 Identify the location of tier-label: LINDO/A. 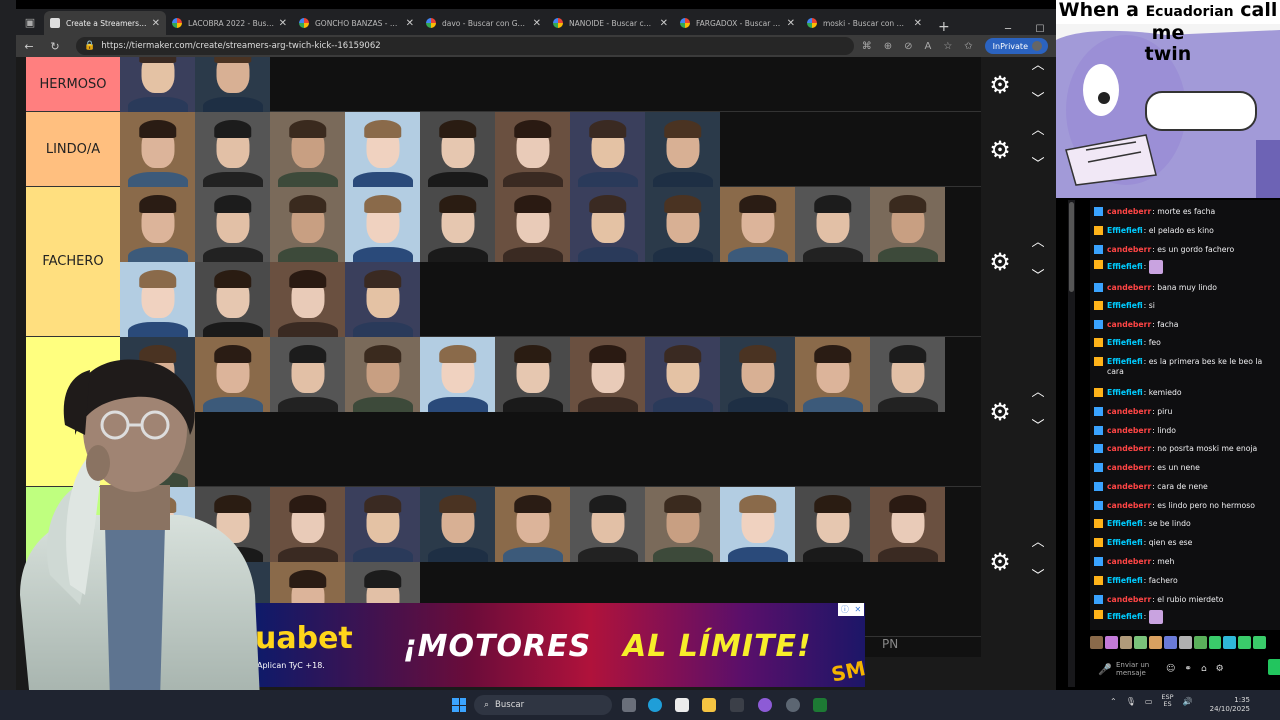
(73, 149).